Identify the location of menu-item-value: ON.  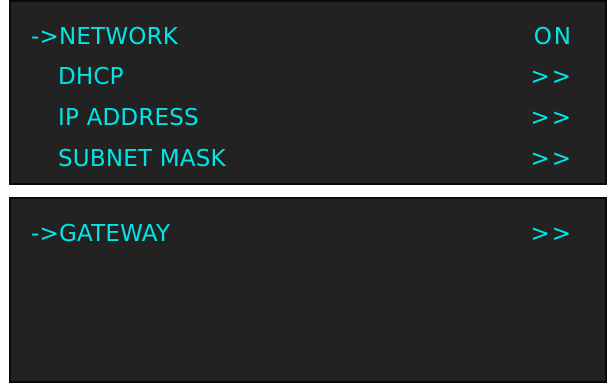
(553, 37).